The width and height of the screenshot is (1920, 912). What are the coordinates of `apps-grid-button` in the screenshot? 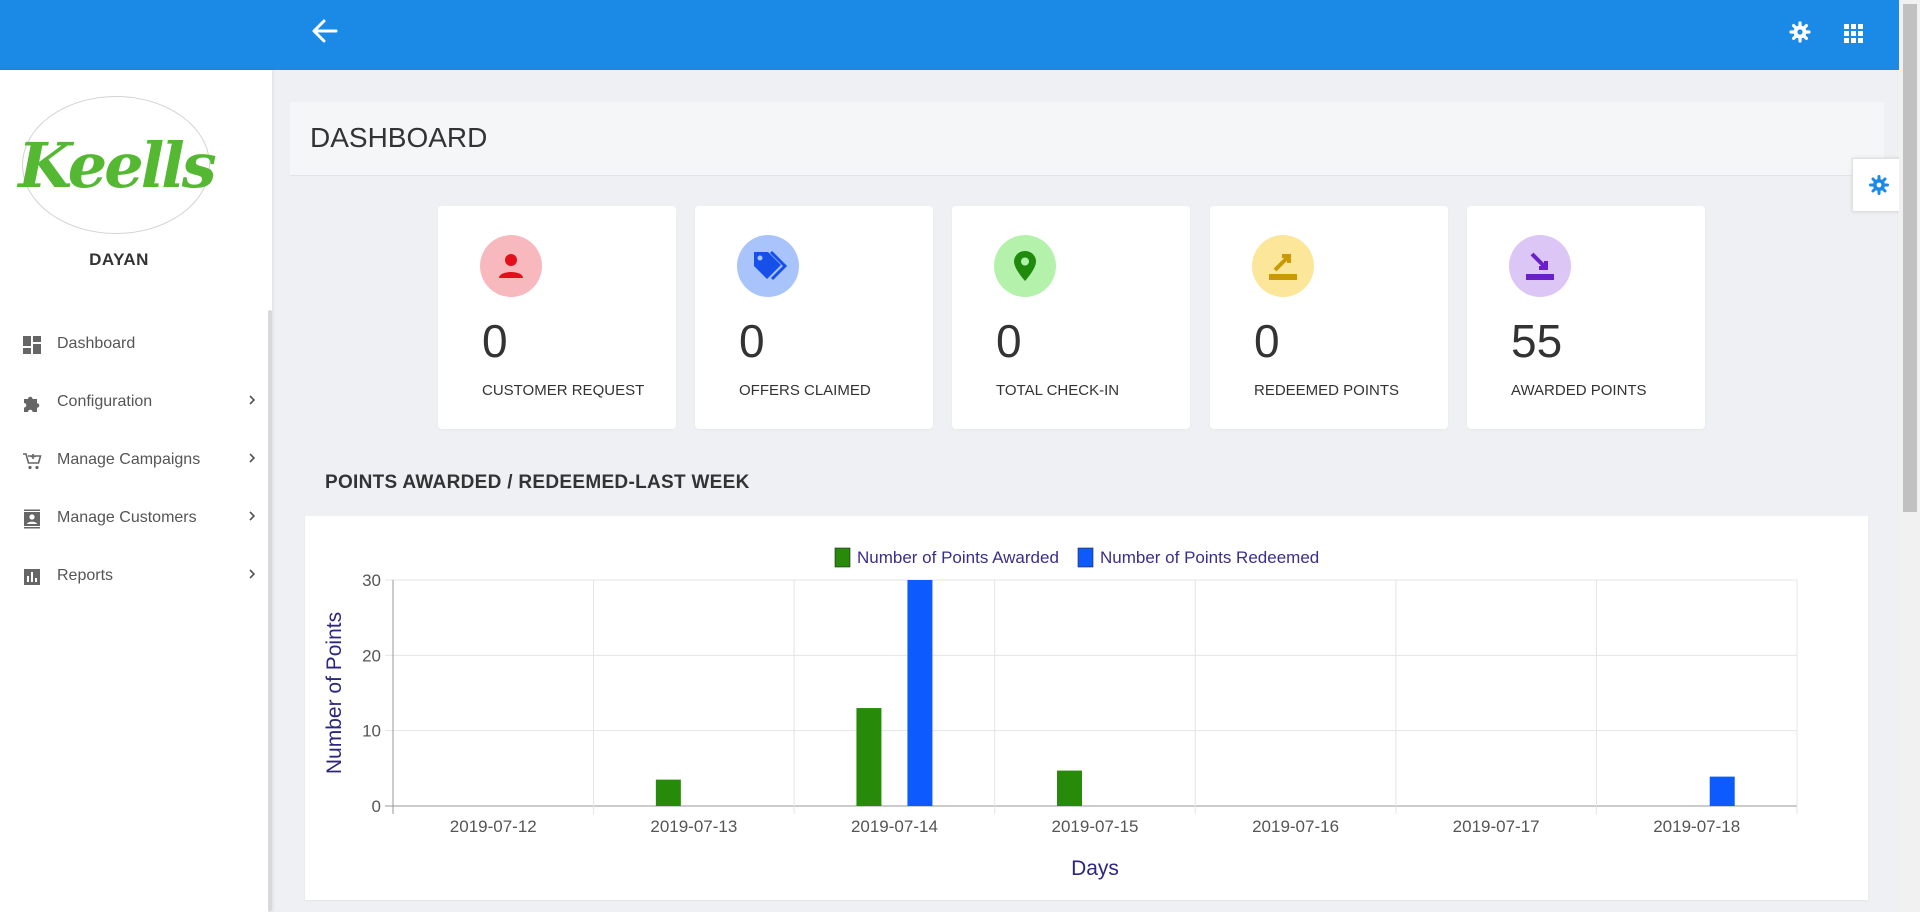 It's located at (1853, 33).